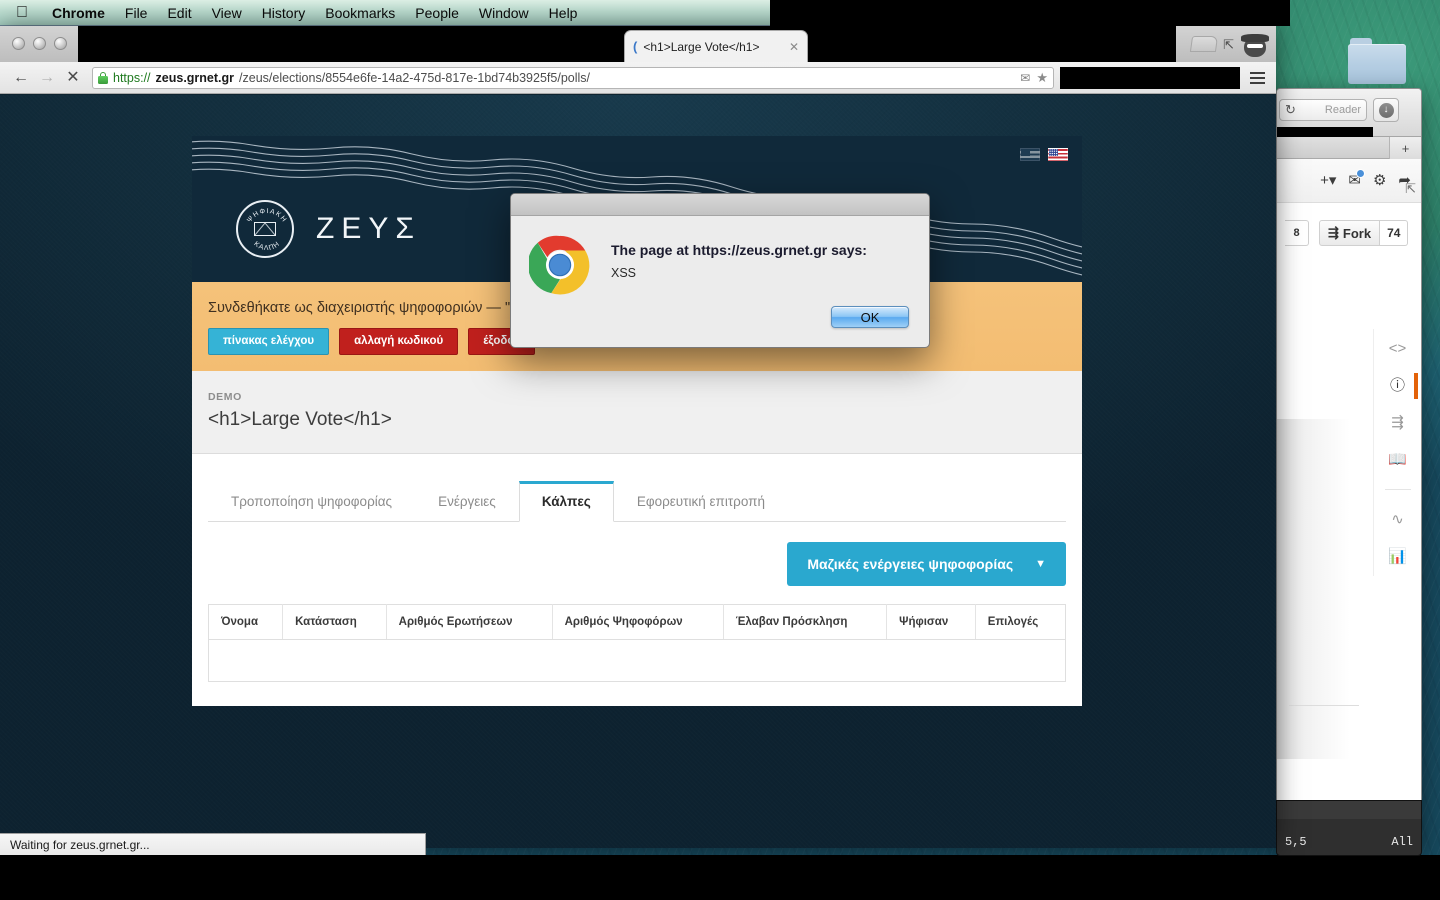  What do you see at coordinates (1404, 386) in the screenshot?
I see `issues-icon: ⓘ` at bounding box center [1404, 386].